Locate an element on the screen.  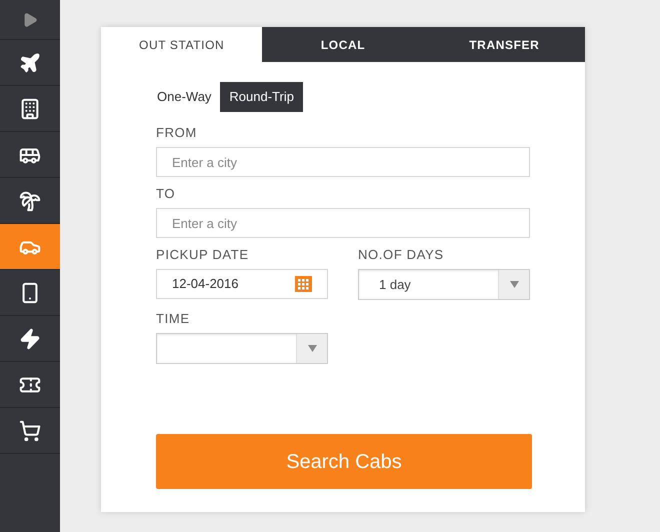
tab: TRANSFER is located at coordinates (504, 44).